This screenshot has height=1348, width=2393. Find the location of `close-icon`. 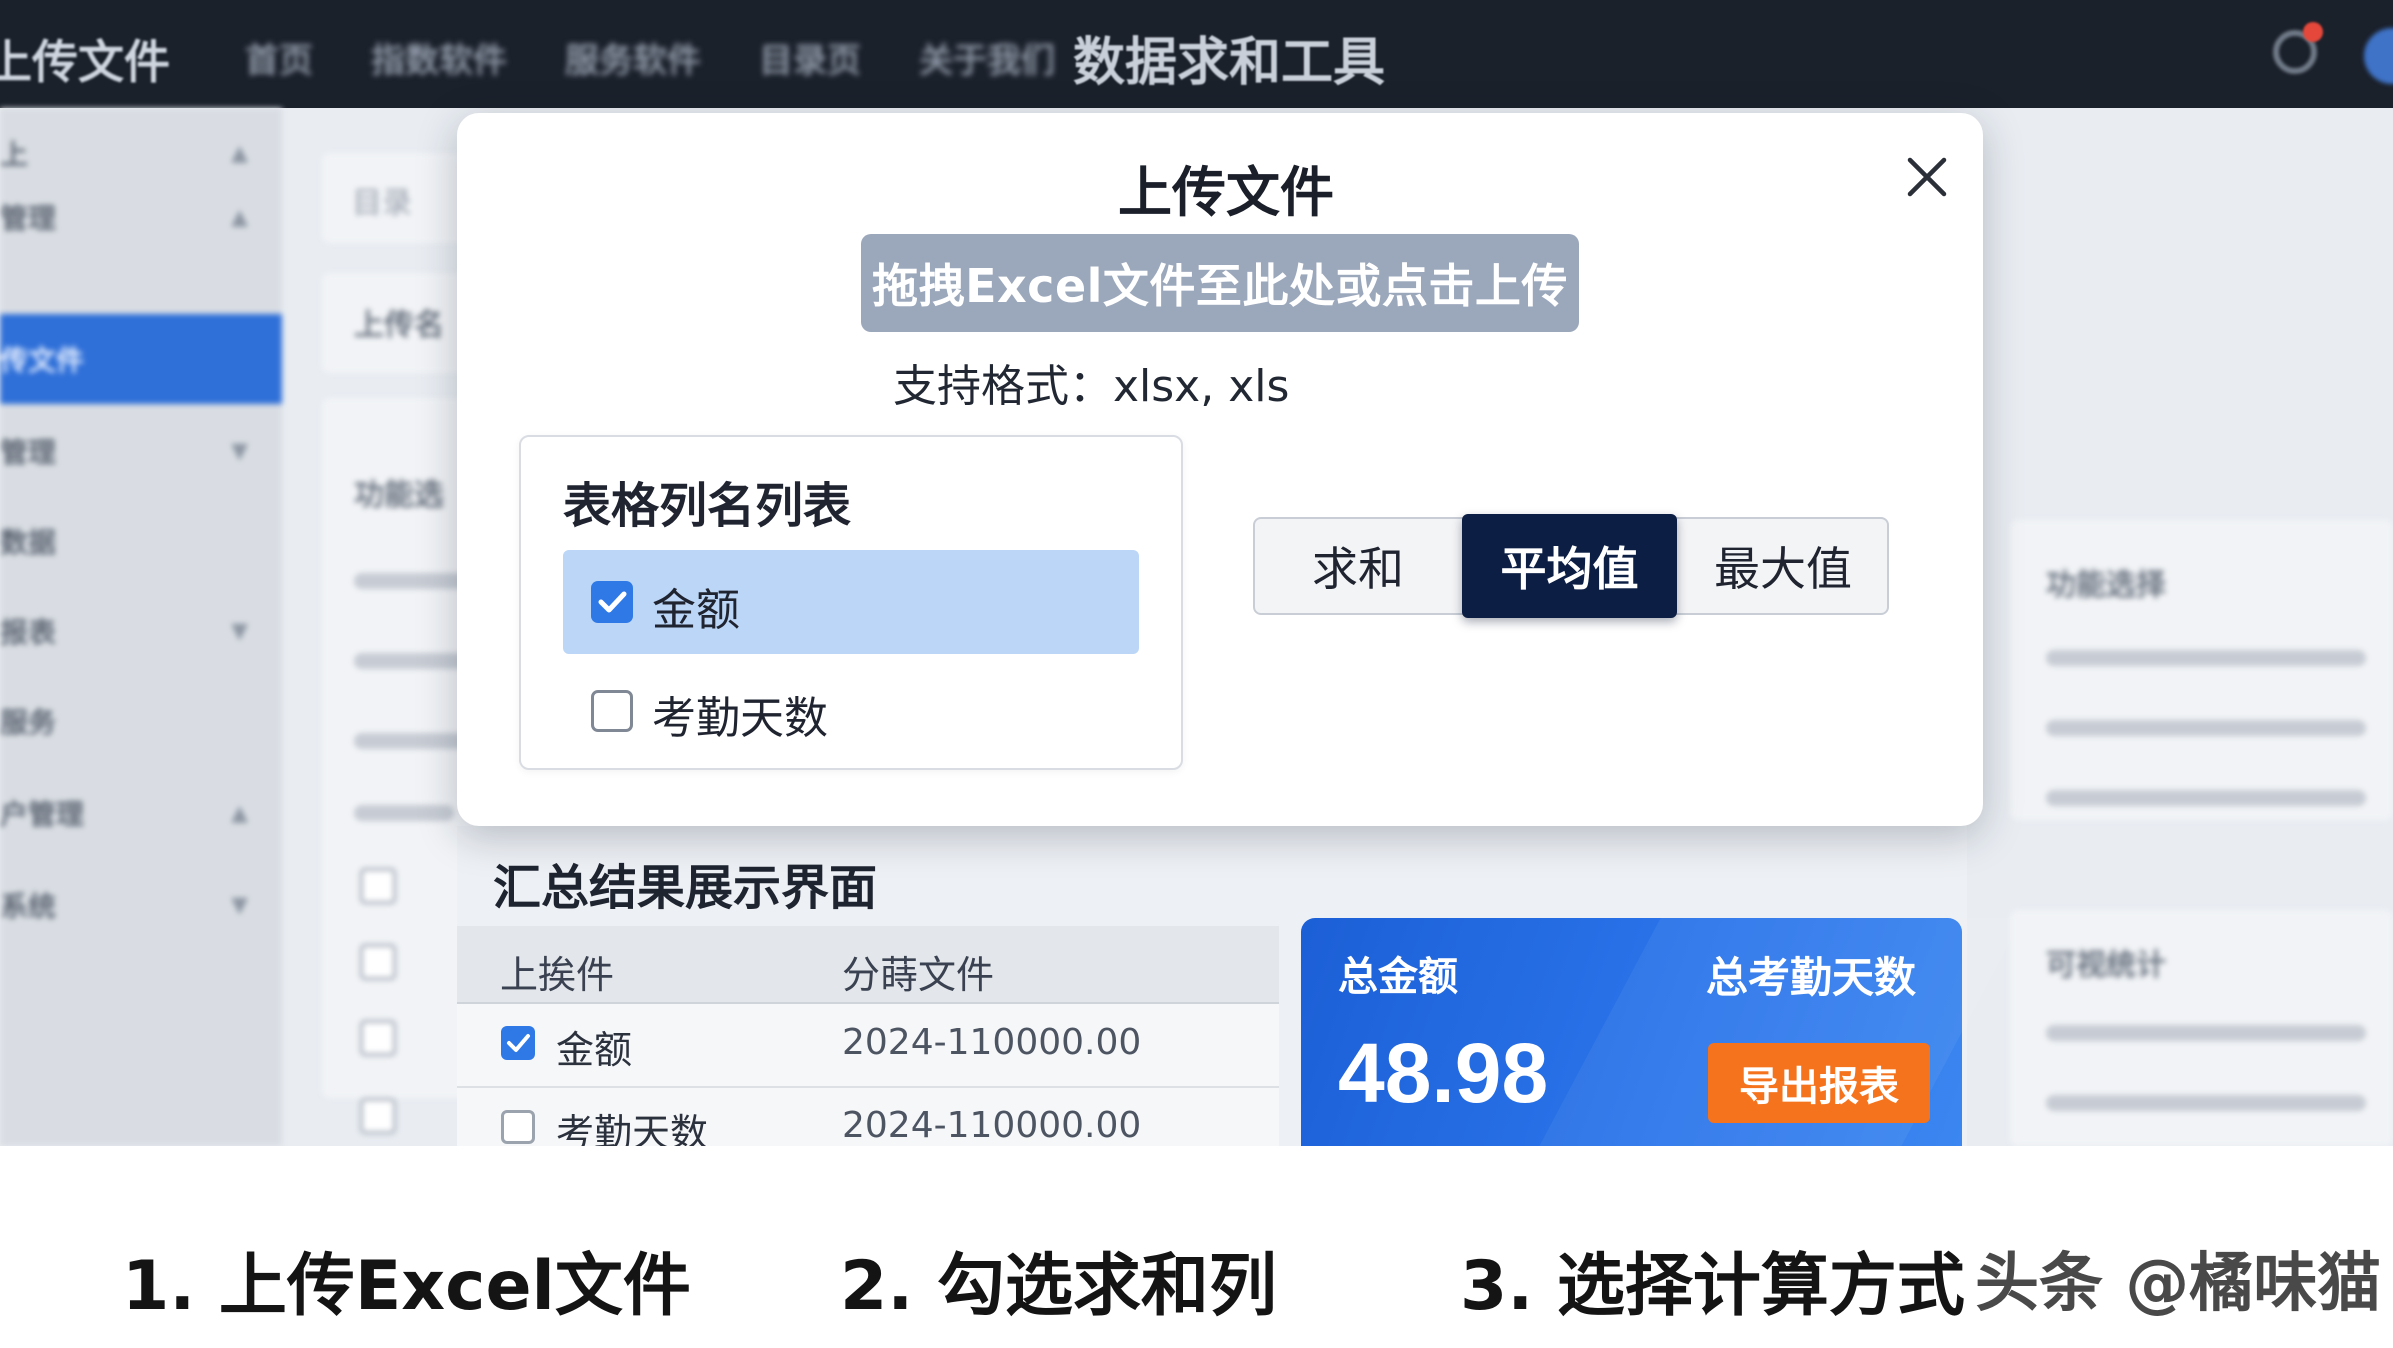

close-icon is located at coordinates (1927, 177).